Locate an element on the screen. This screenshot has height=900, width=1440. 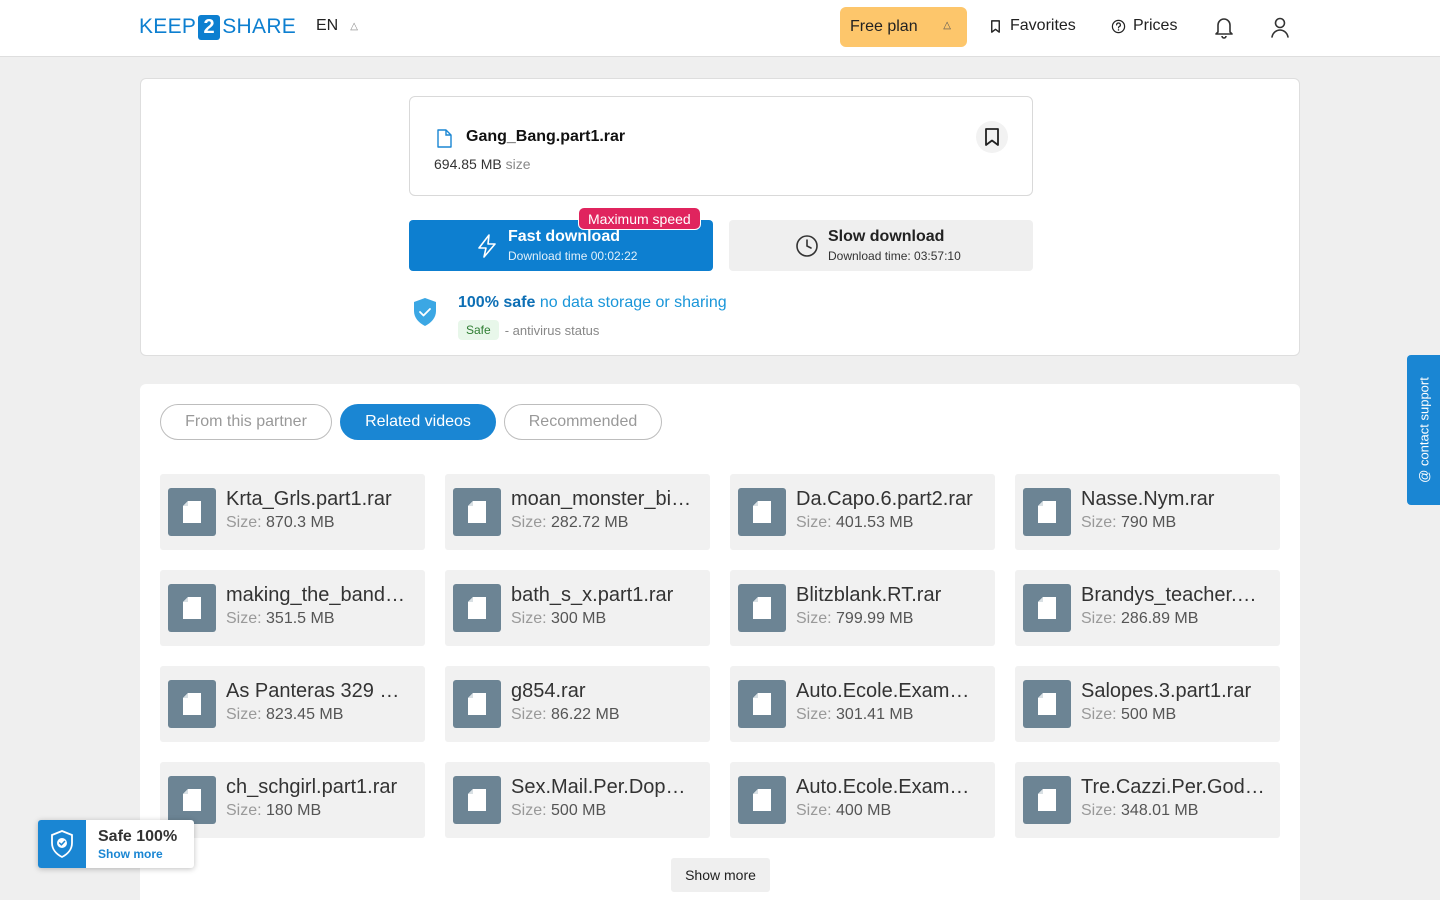
safe-widget-link: Show more is located at coordinates (130, 854).